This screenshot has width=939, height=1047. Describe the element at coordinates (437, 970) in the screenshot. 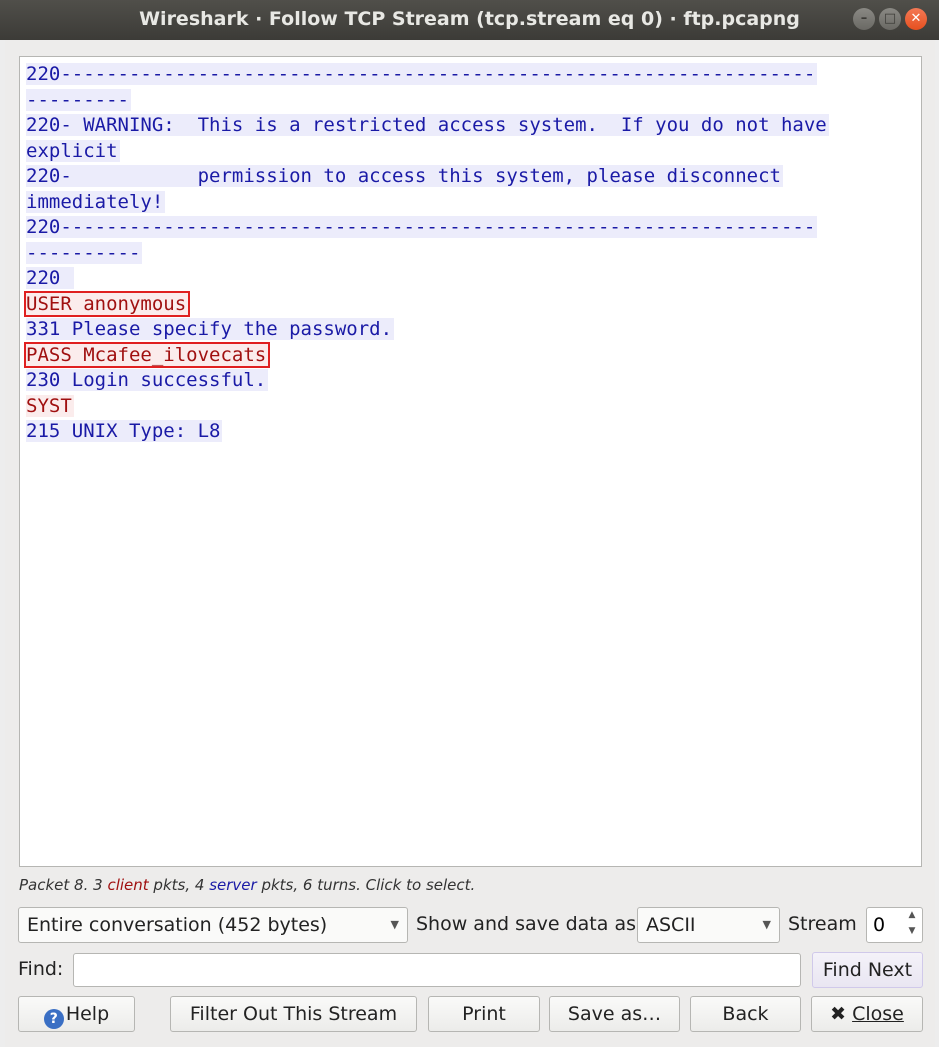

I see `find-input` at that location.